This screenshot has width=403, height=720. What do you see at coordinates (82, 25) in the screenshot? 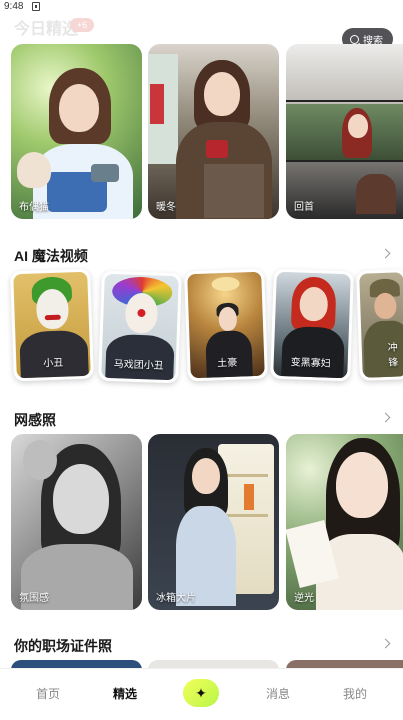
I see `count-badge: +6` at bounding box center [82, 25].